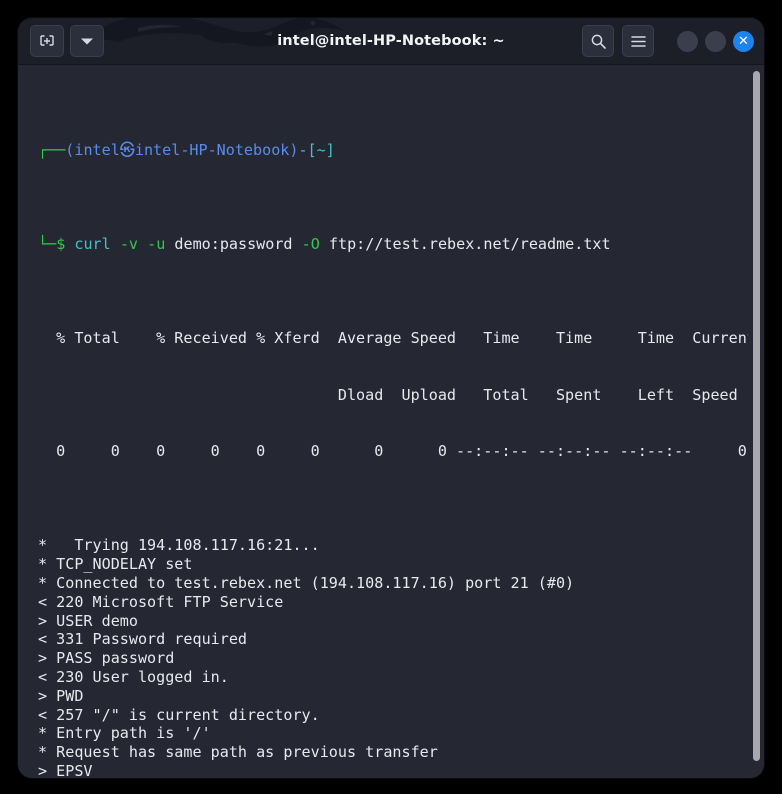 This screenshot has width=782, height=794. Describe the element at coordinates (316, 150) in the screenshot. I see `prompt-path: -[~]` at that location.